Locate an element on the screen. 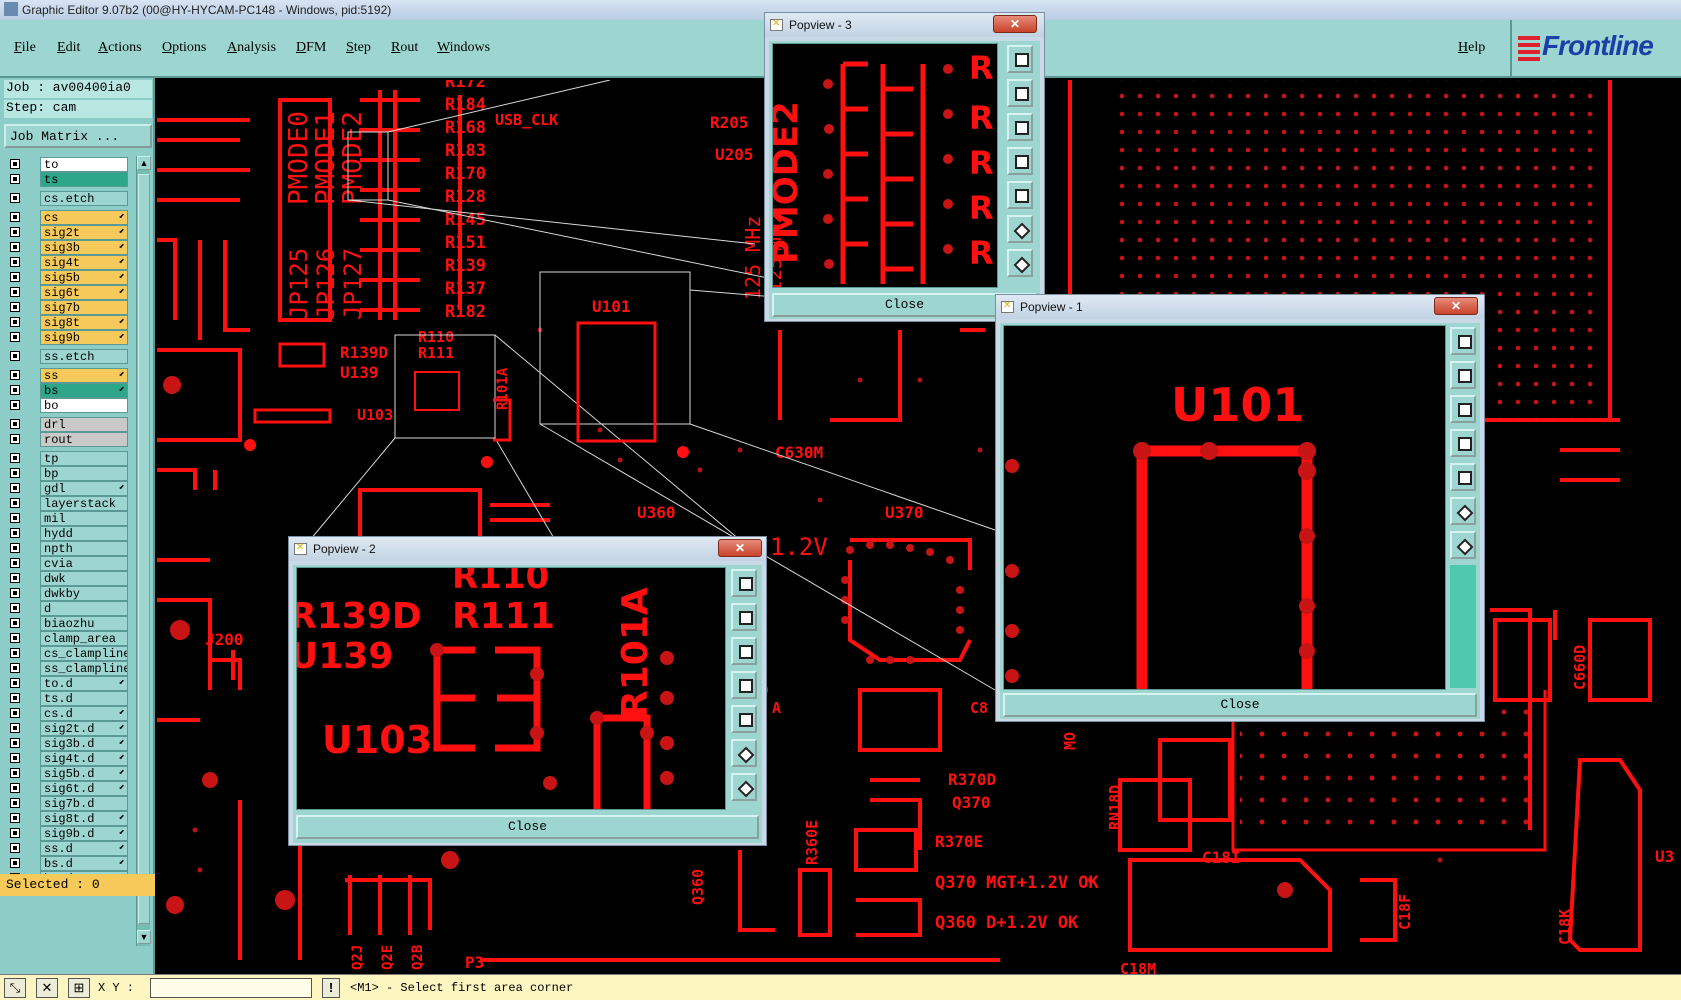  layer-name: clamp_area is located at coordinates (84, 638).